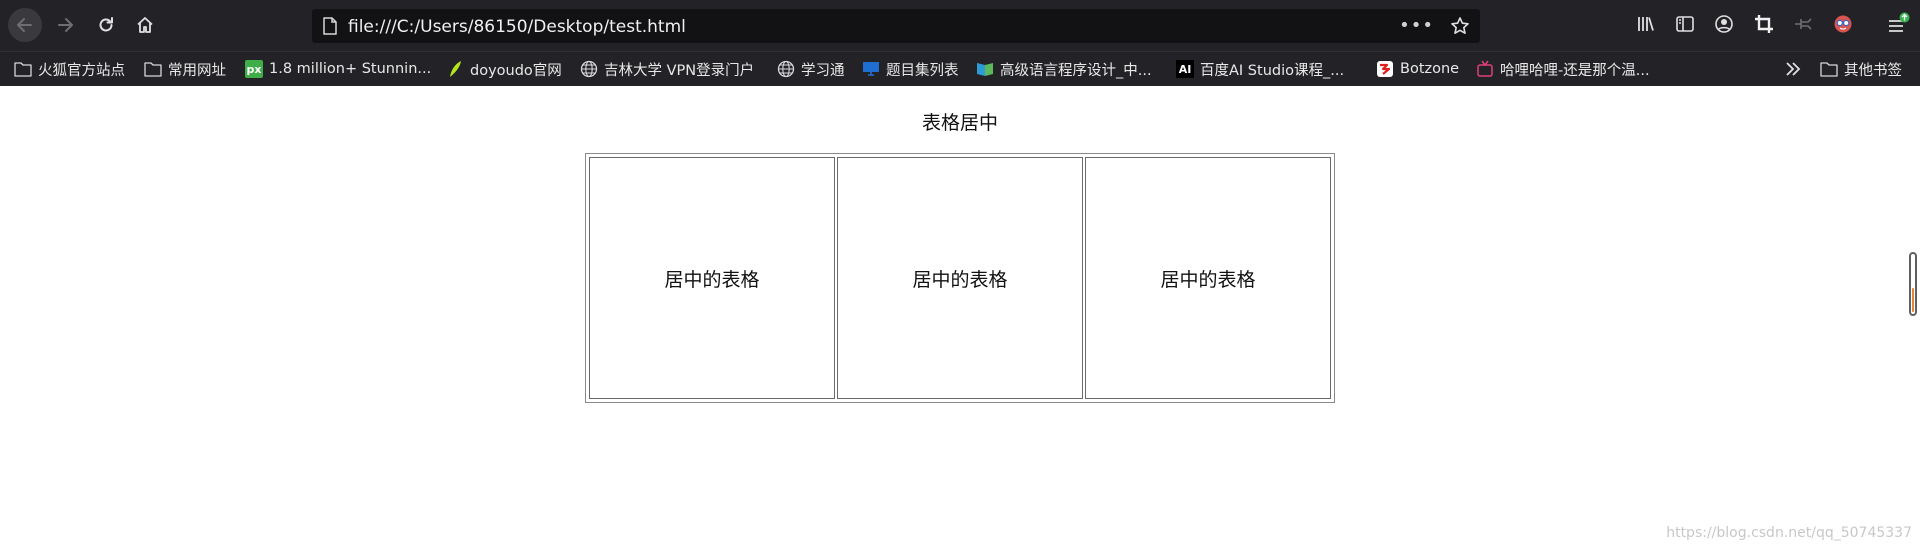 This screenshot has width=1920, height=552. What do you see at coordinates (871, 69) in the screenshot?
I see `monitor-icon` at bounding box center [871, 69].